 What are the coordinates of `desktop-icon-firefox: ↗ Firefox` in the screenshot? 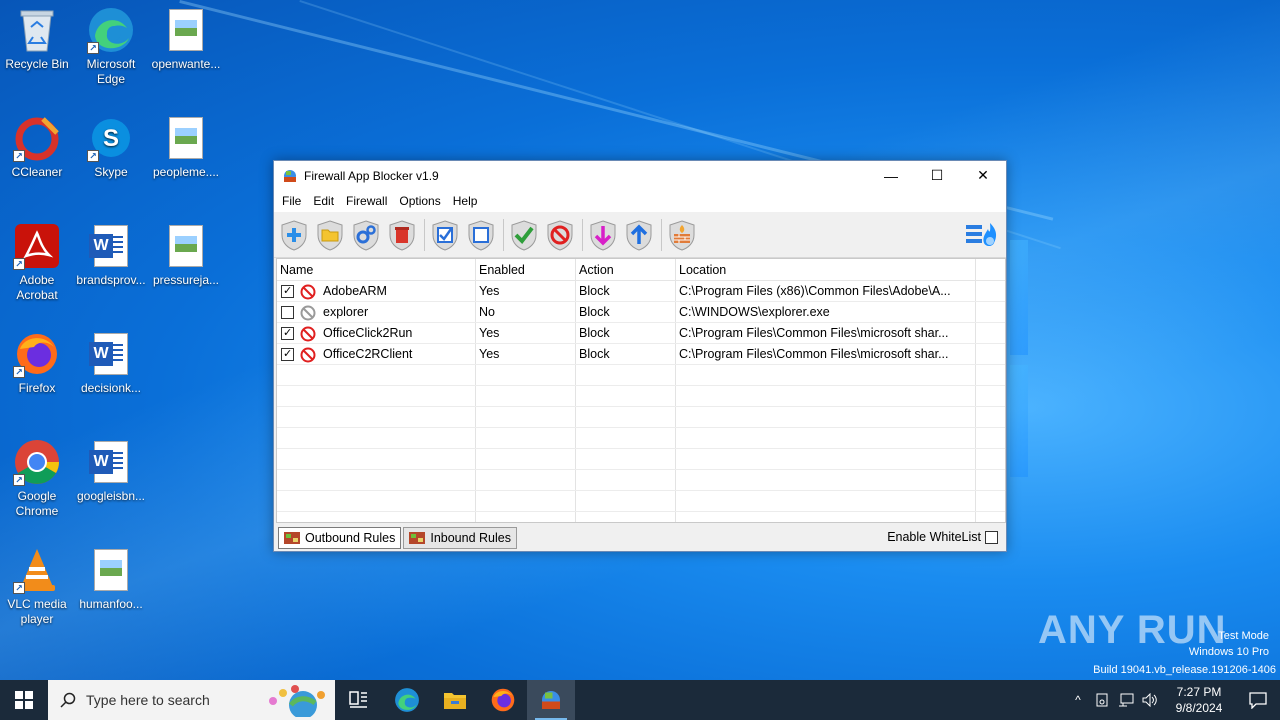 It's located at (37, 363).